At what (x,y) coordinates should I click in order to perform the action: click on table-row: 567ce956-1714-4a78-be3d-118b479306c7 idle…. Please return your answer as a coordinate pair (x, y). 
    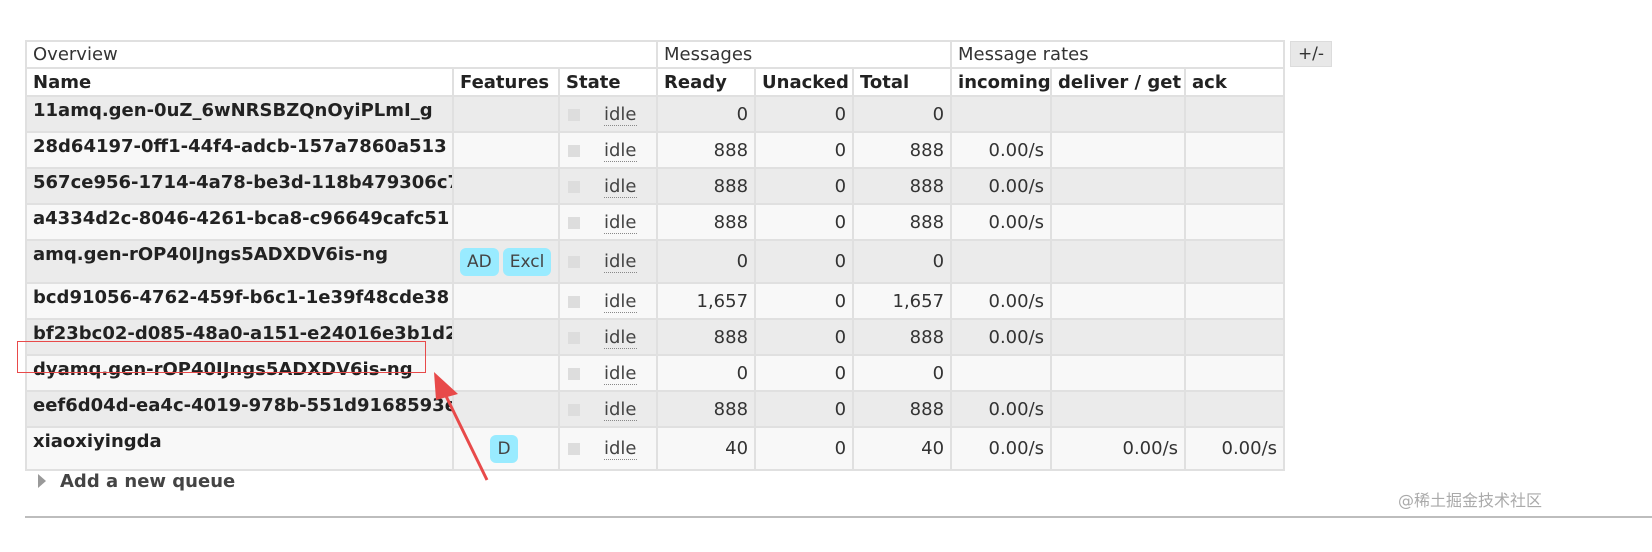
    Looking at the image, I should click on (655, 186).